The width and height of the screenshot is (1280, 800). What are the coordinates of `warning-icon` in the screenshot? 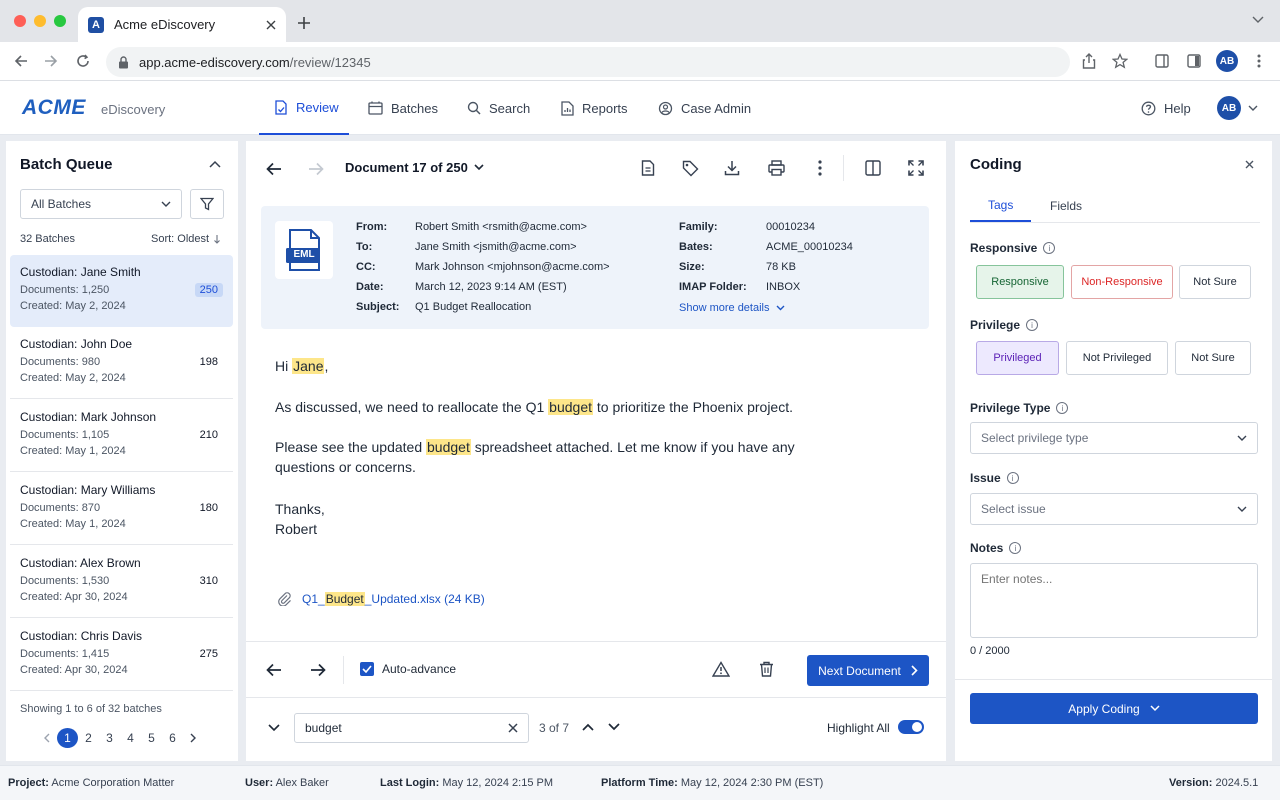 It's located at (721, 669).